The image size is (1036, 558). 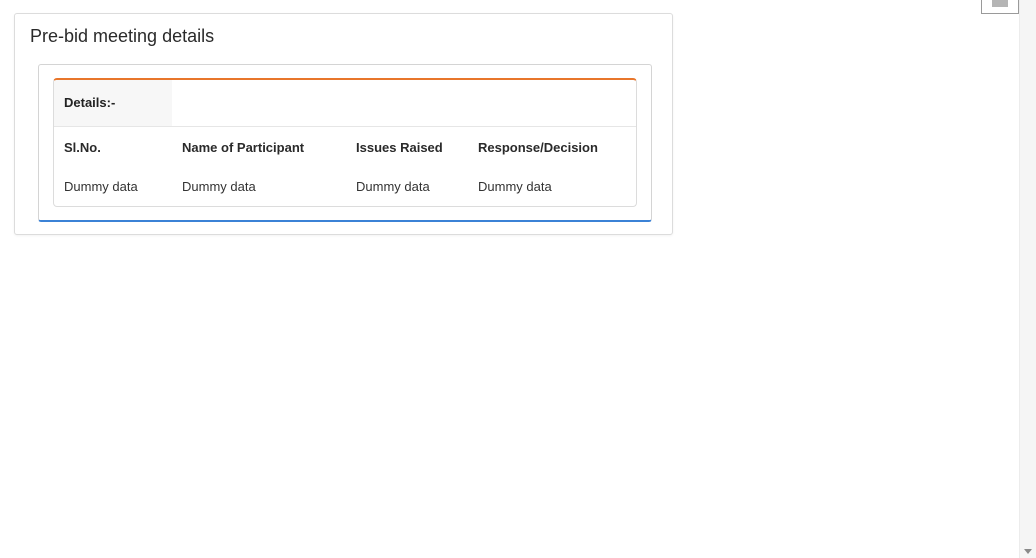 I want to click on table-cell-issues: Dummy data, so click(x=393, y=186).